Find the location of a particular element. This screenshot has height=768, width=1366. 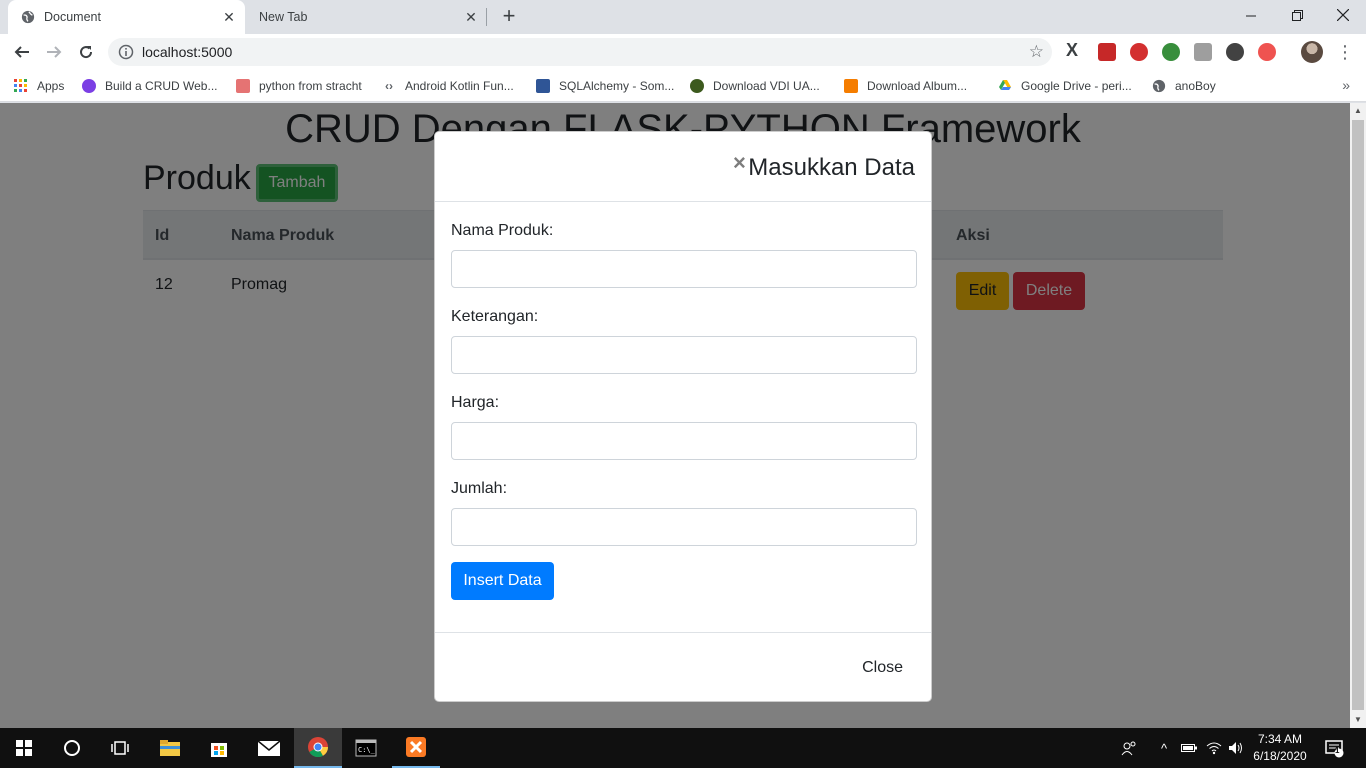

jumlah-label: Jumlah: is located at coordinates (479, 488).